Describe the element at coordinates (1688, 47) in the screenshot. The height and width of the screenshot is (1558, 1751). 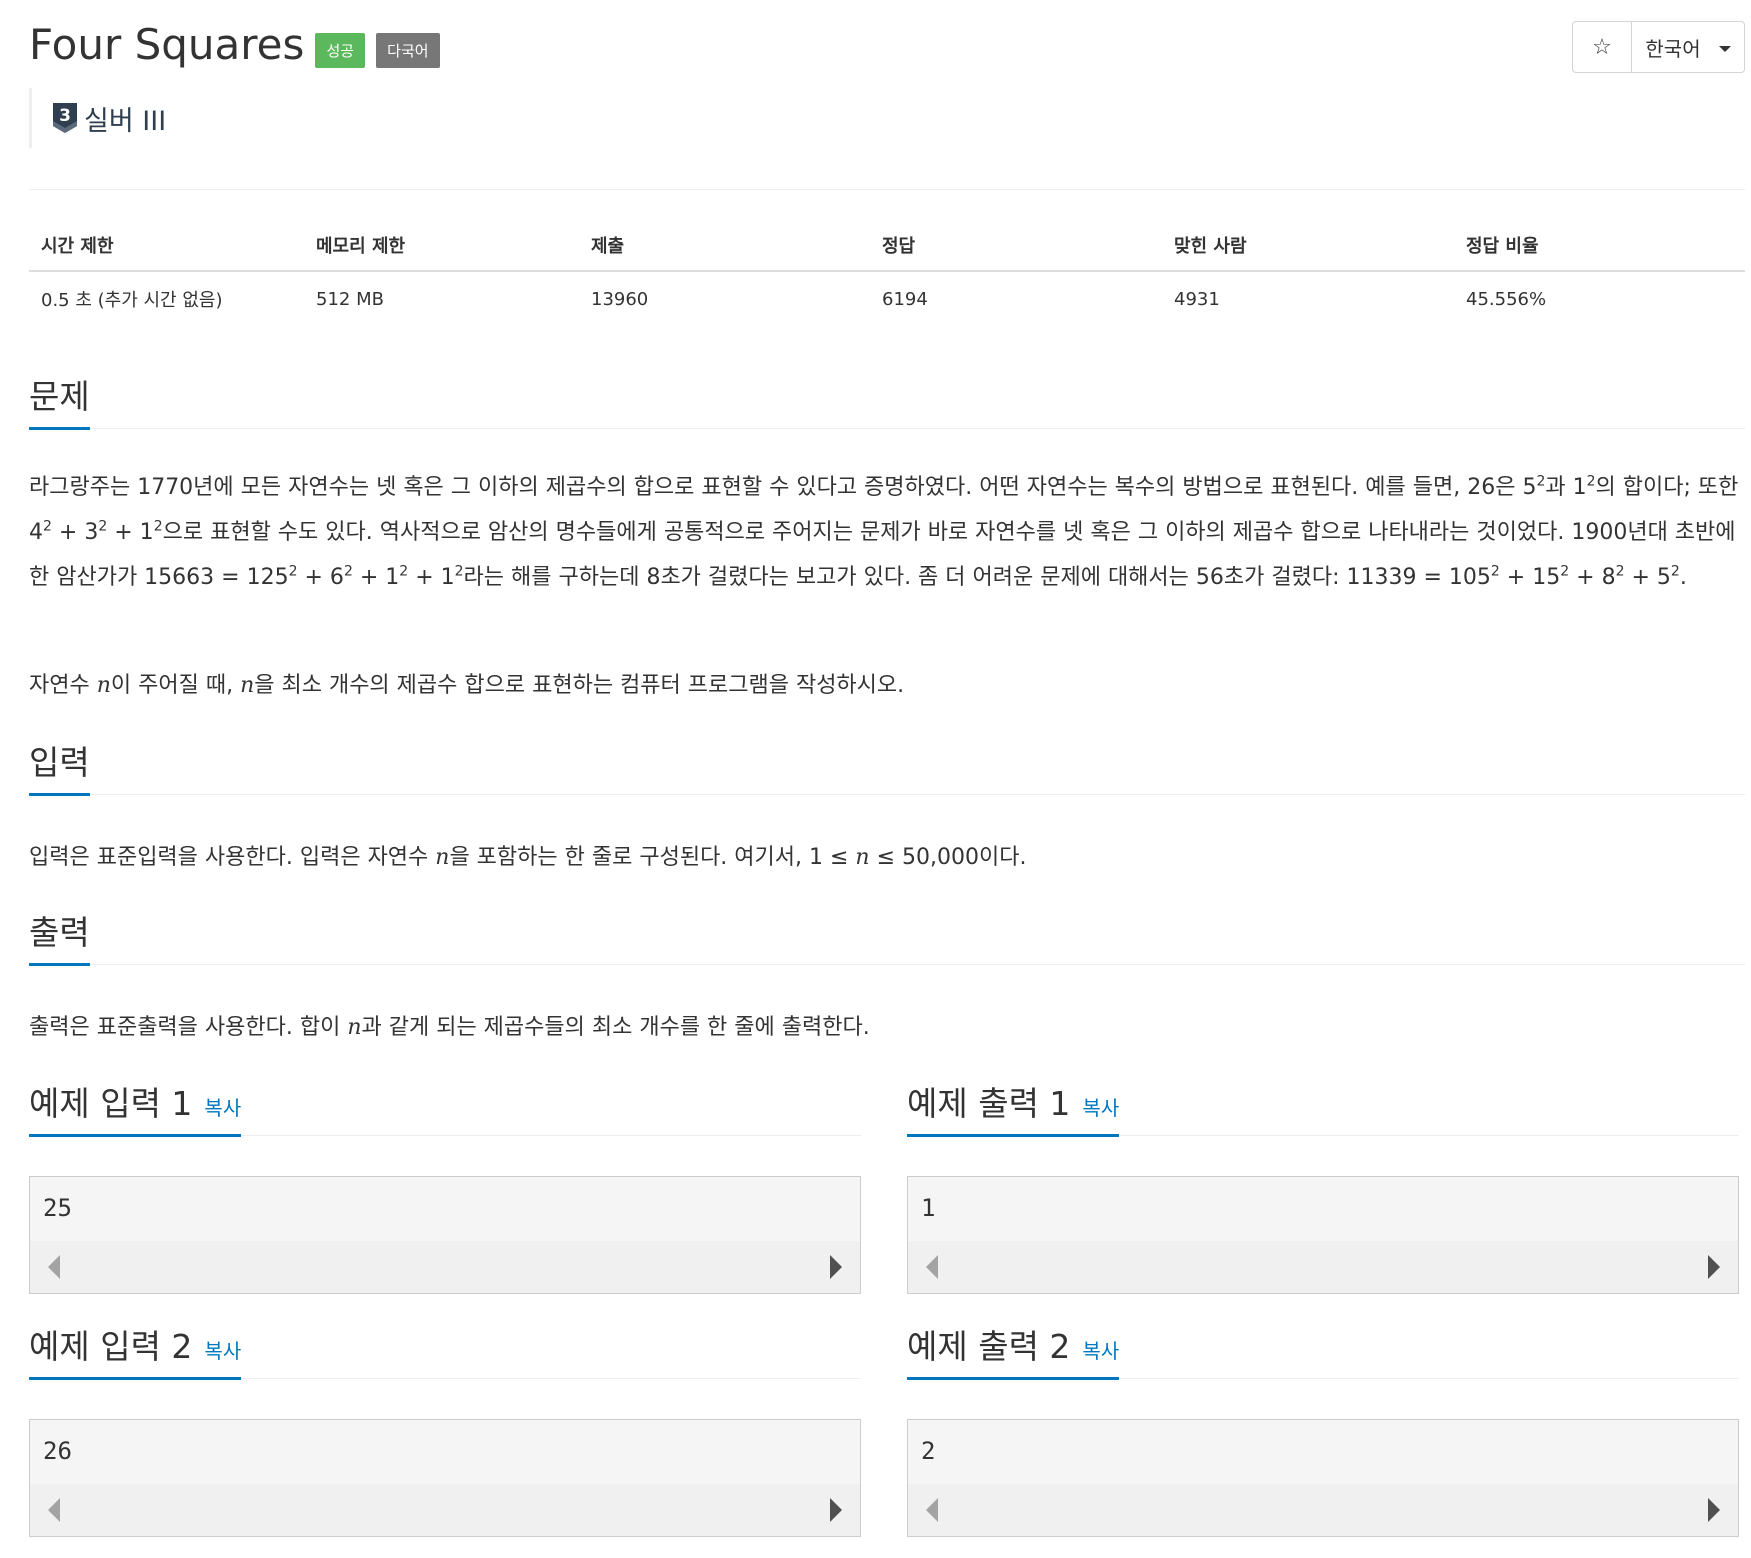
I see `language-dropdown: 한국어` at that location.